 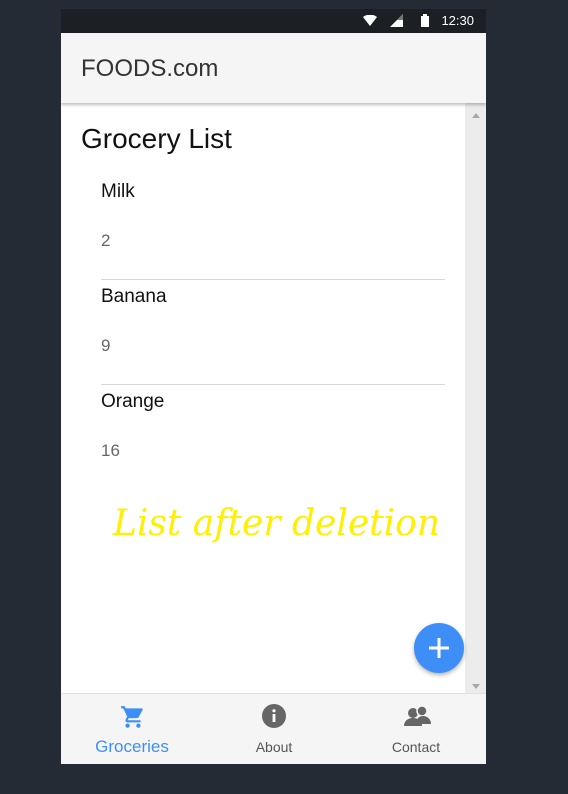 What do you see at coordinates (274, 747) in the screenshot?
I see `nav-label-about: About` at bounding box center [274, 747].